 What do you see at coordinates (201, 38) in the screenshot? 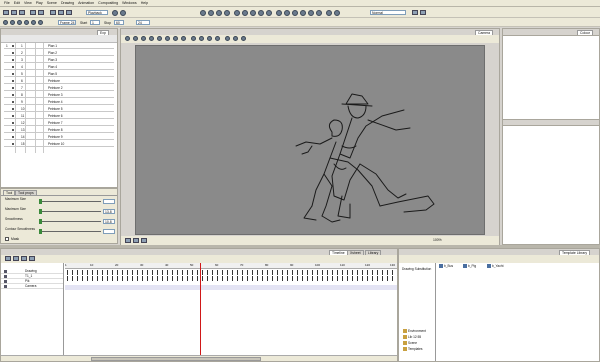
I see `view-zoom-icon` at bounding box center [201, 38].